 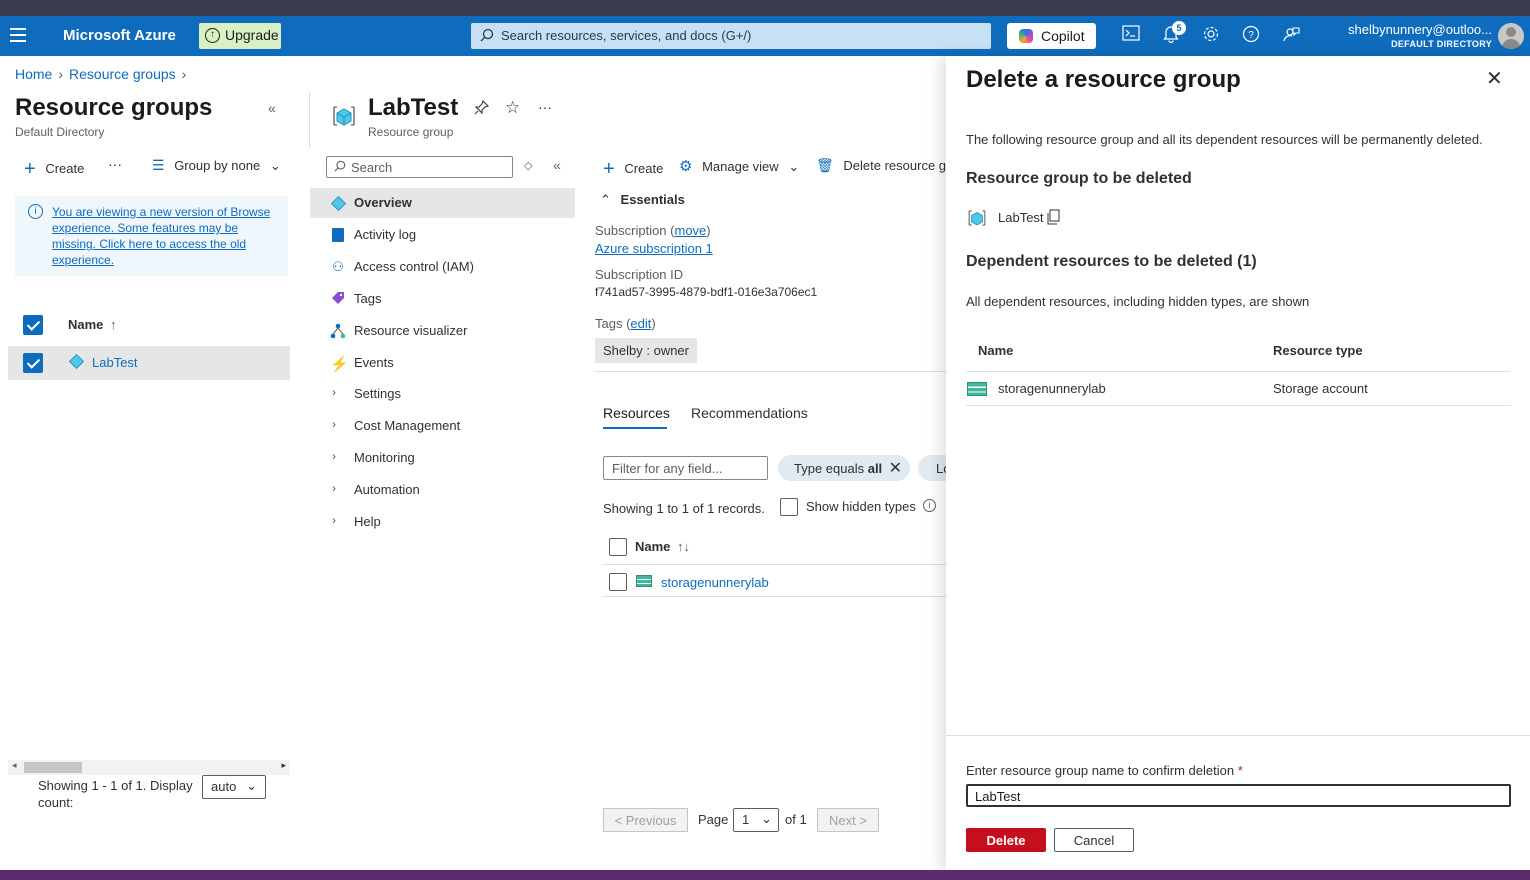 What do you see at coordinates (1511, 36) in the screenshot?
I see `avatar` at bounding box center [1511, 36].